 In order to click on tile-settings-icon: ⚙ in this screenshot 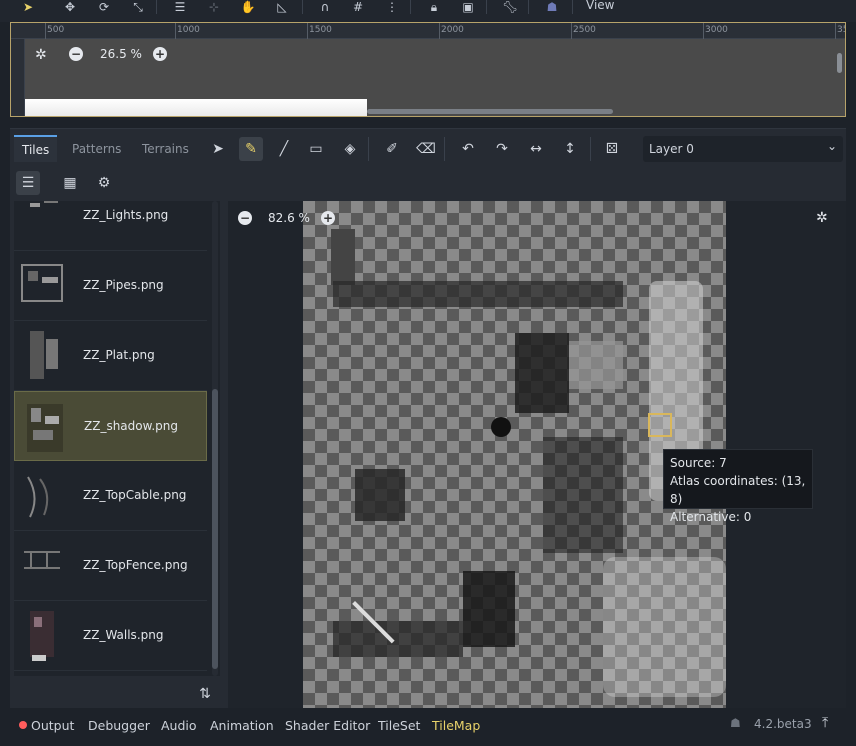, I will do `click(104, 183)`.